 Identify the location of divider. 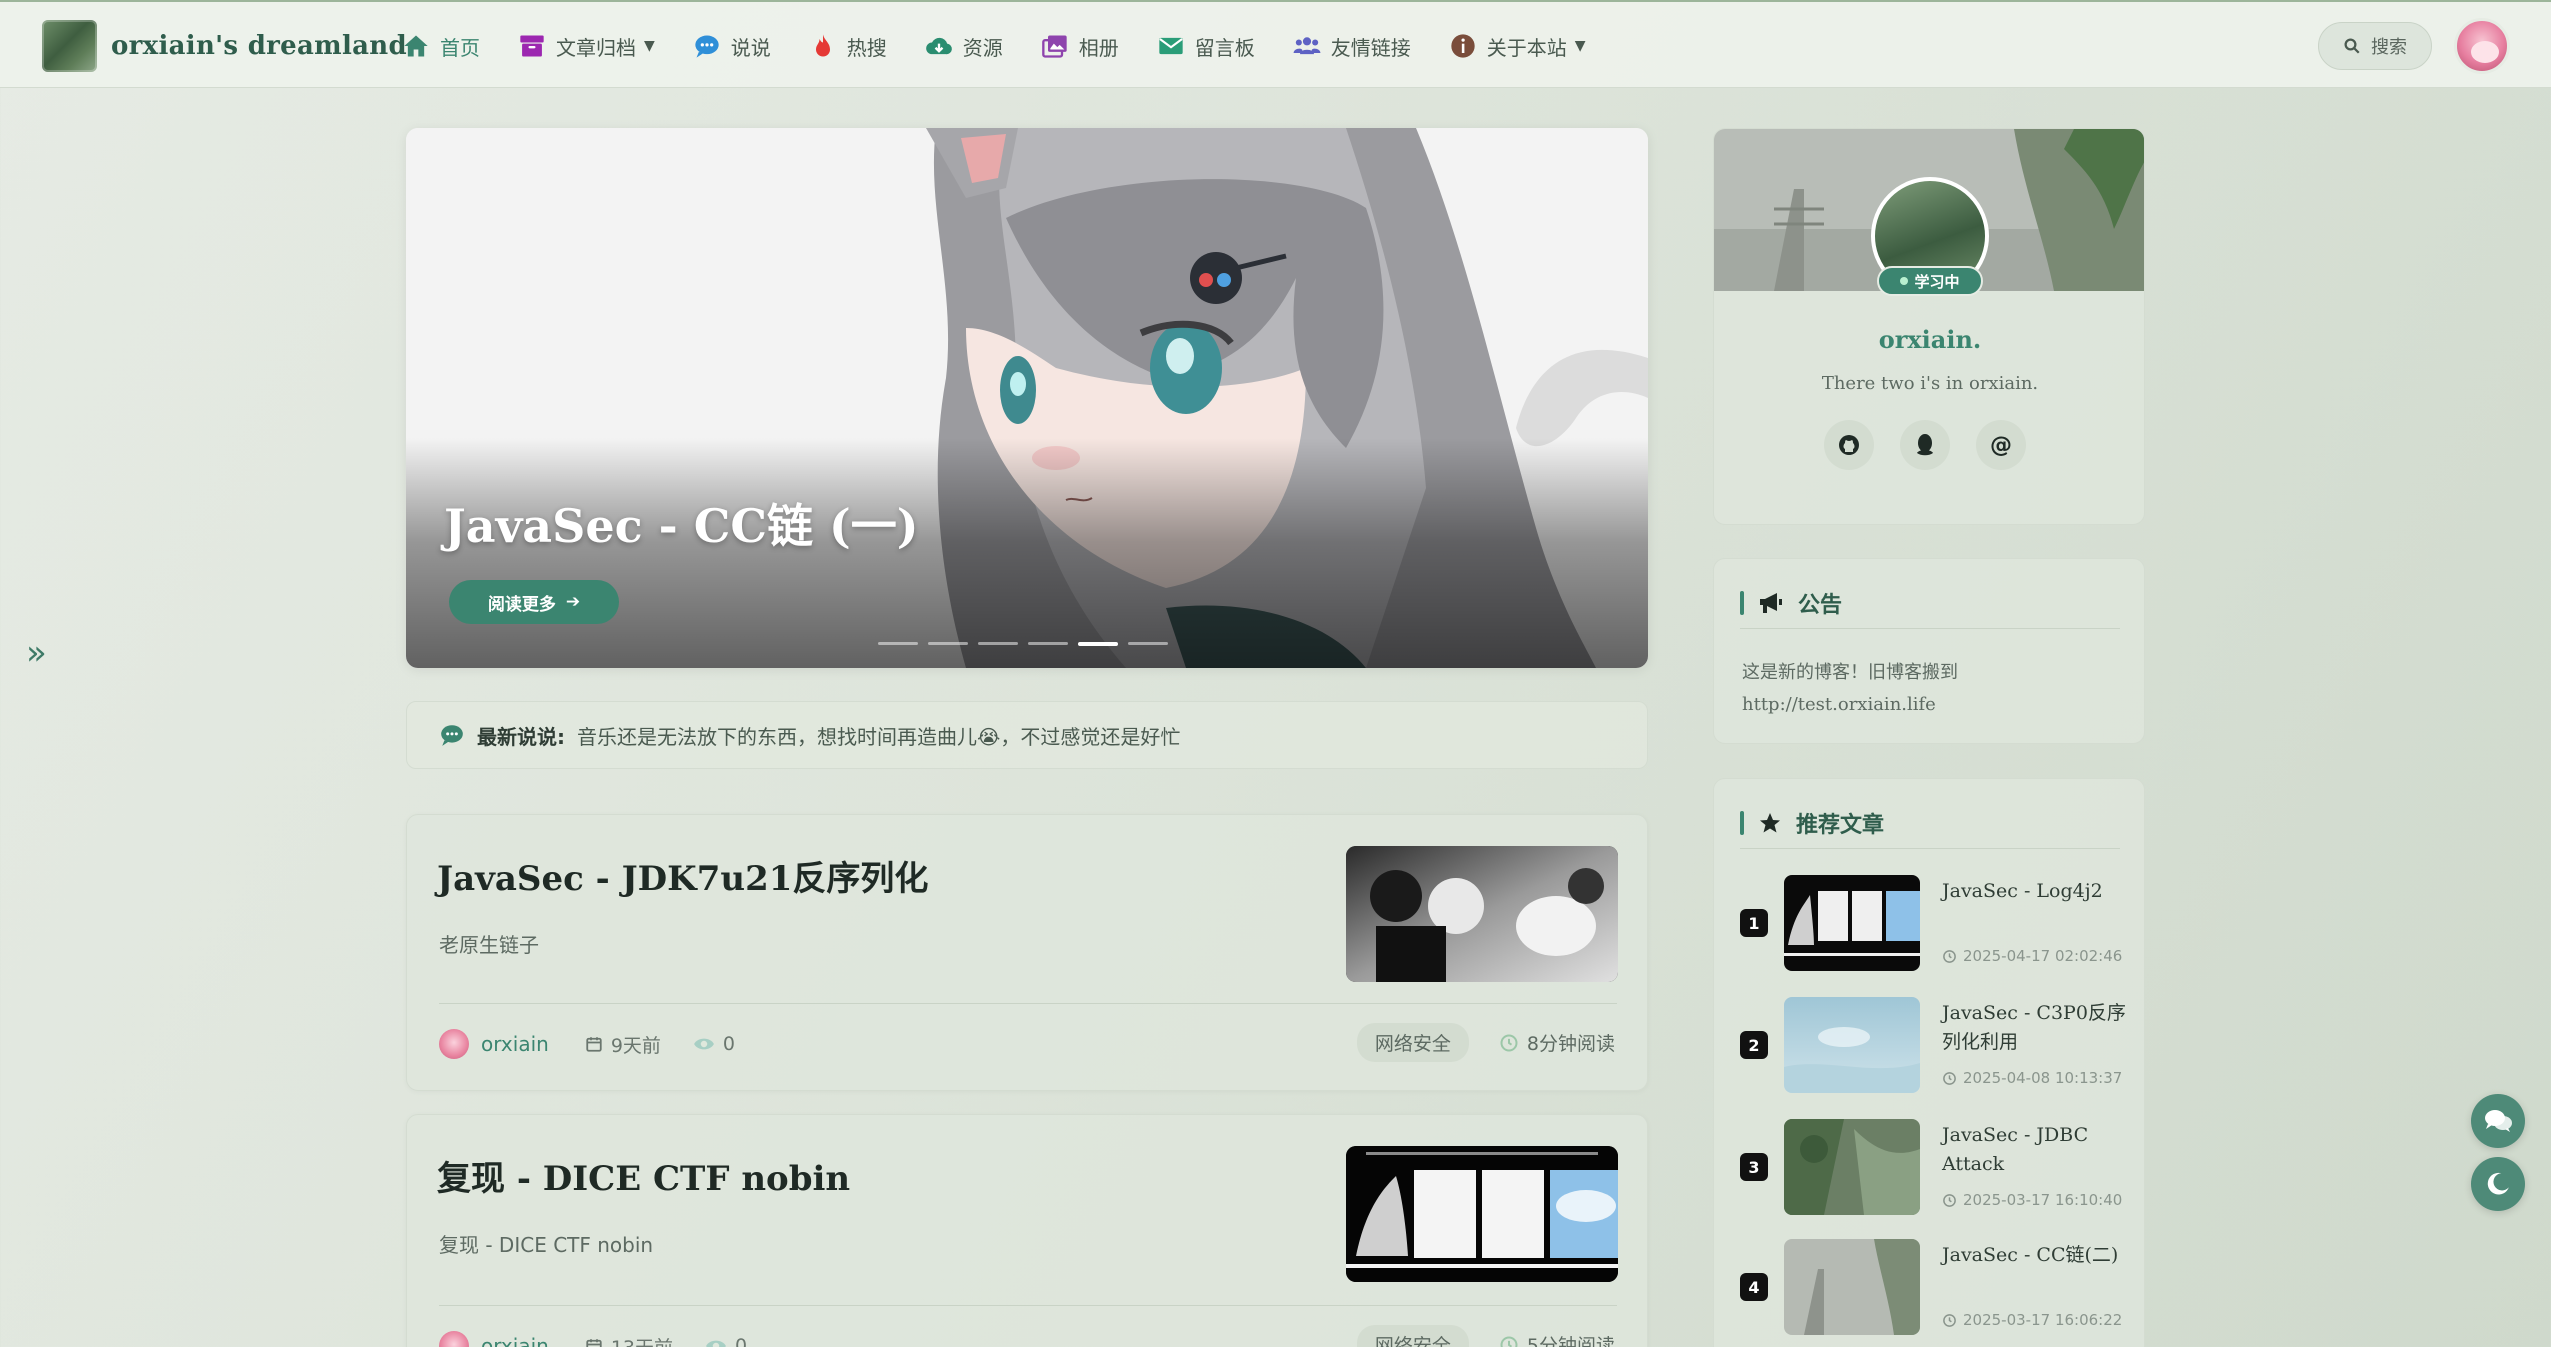
(1028, 1003).